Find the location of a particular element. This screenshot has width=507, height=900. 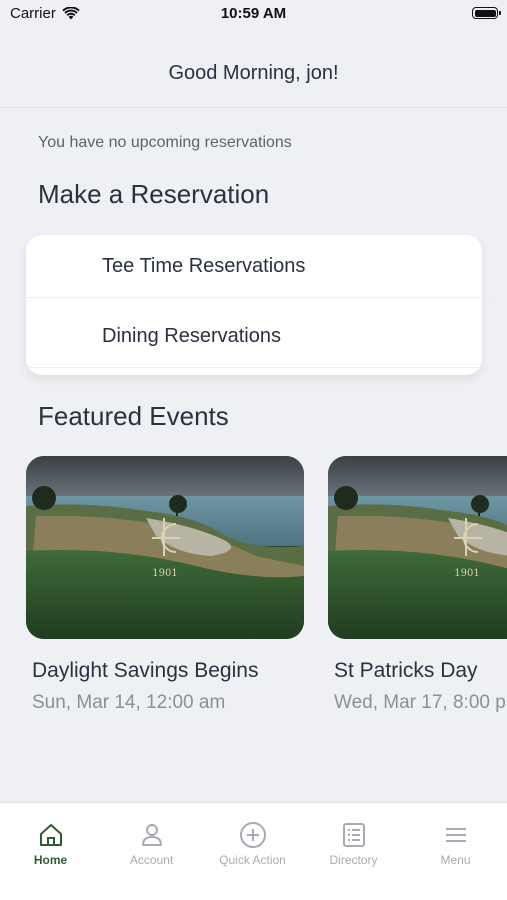

event-date: Wed, Mar 17, 8:00 pm is located at coordinates (420, 702).